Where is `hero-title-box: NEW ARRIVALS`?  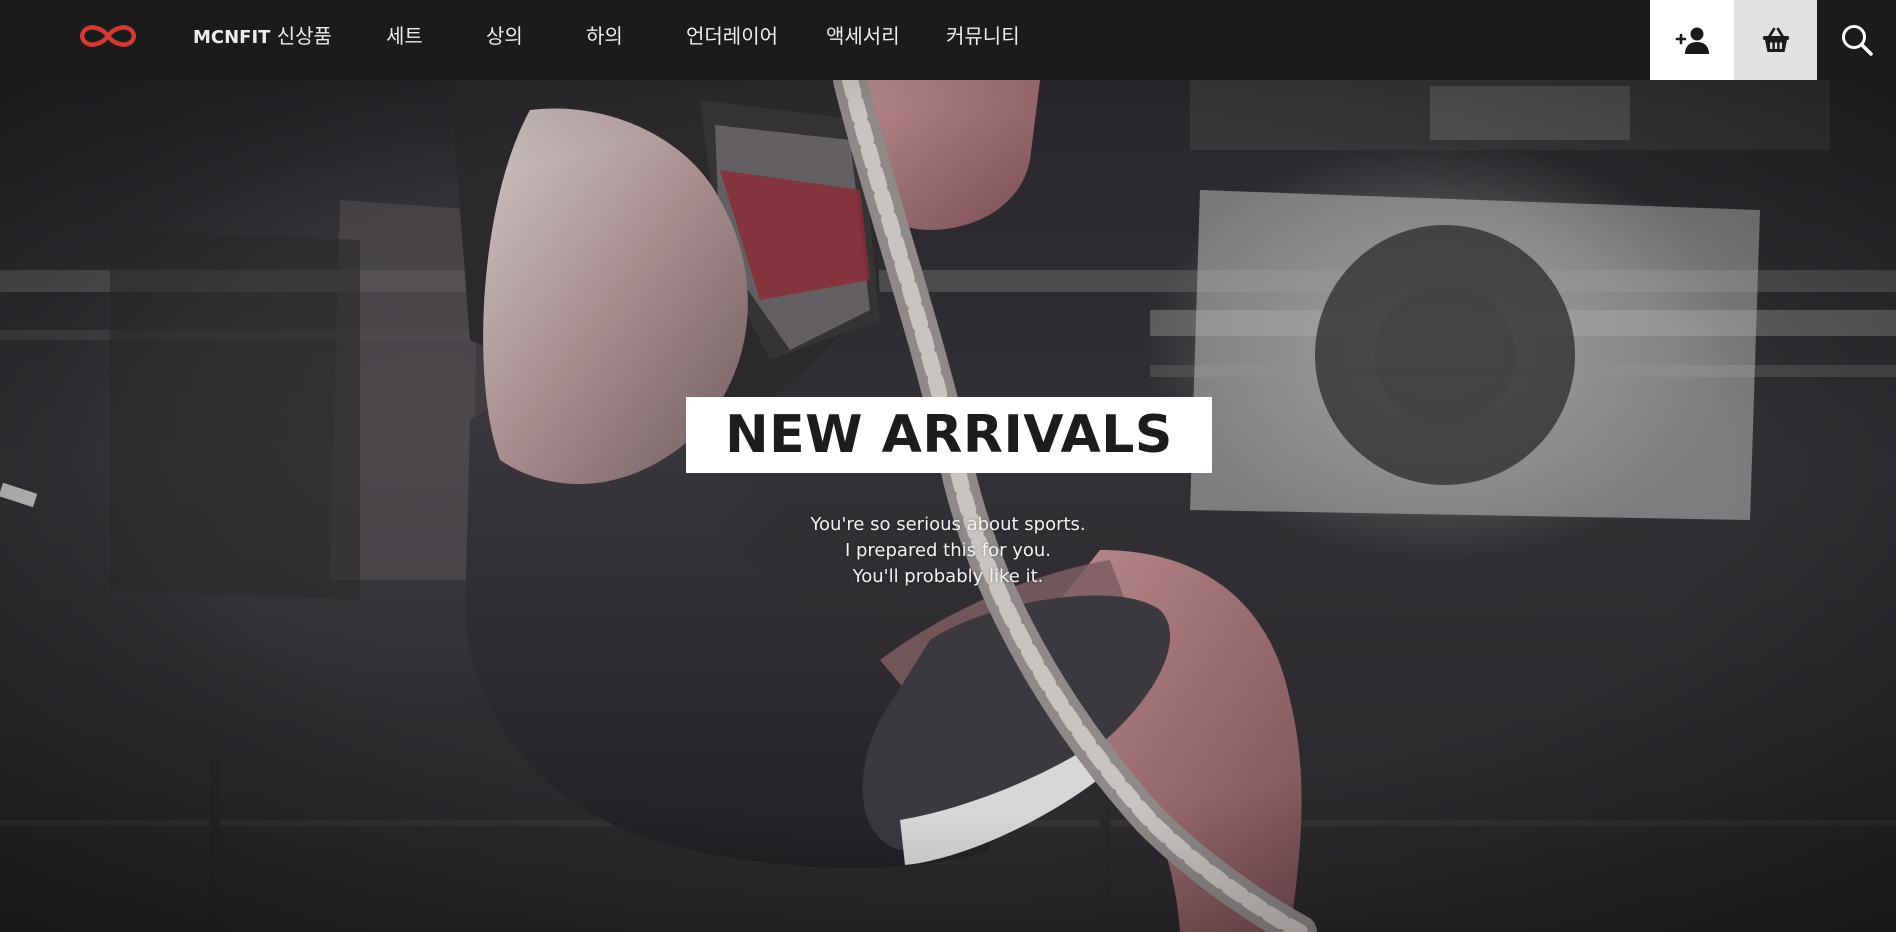
hero-title-box: NEW ARRIVALS is located at coordinates (949, 435).